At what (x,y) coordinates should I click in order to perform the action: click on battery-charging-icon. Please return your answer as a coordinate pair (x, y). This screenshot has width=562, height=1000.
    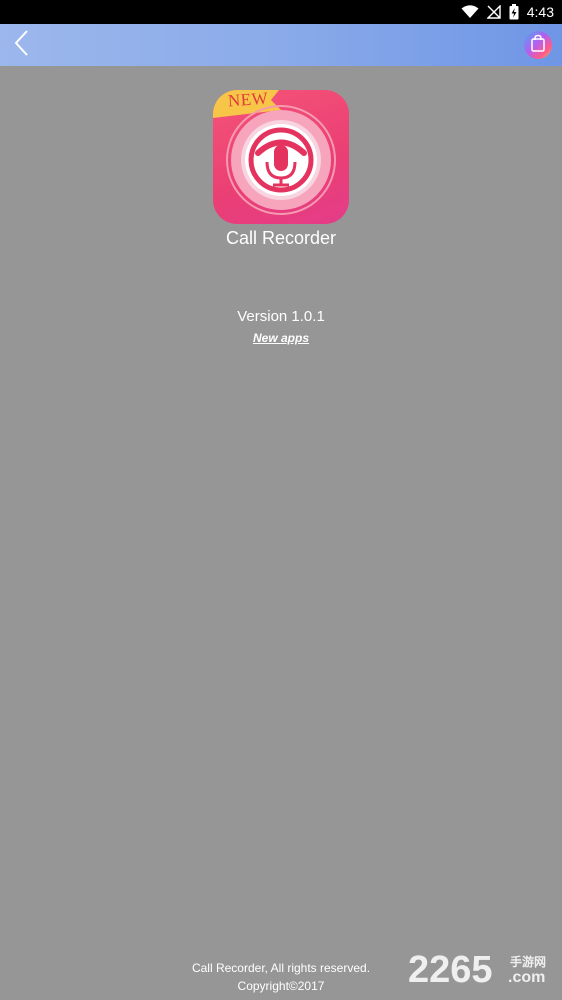
    Looking at the image, I should click on (514, 12).